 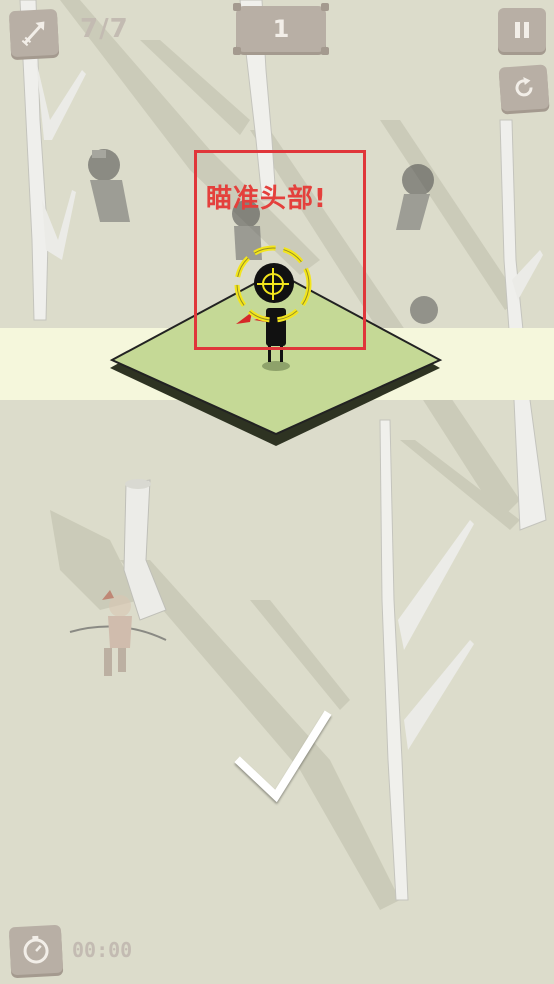 I want to click on arrow-icon, so click(x=33, y=34).